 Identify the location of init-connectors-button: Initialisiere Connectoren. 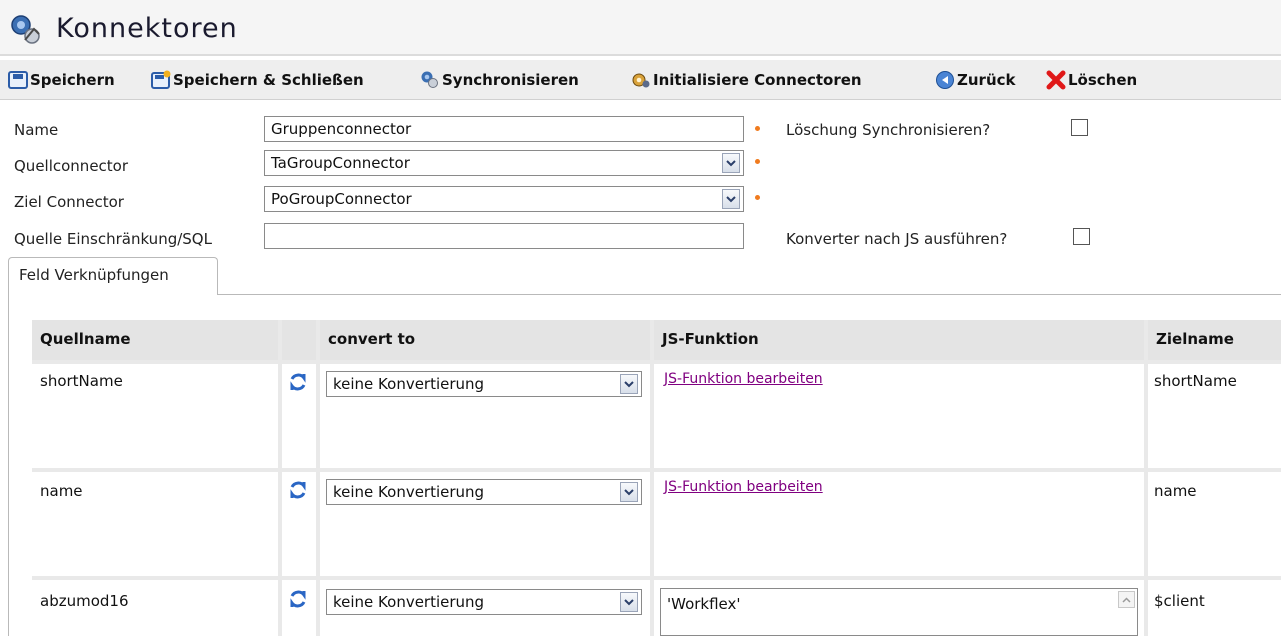
(746, 80).